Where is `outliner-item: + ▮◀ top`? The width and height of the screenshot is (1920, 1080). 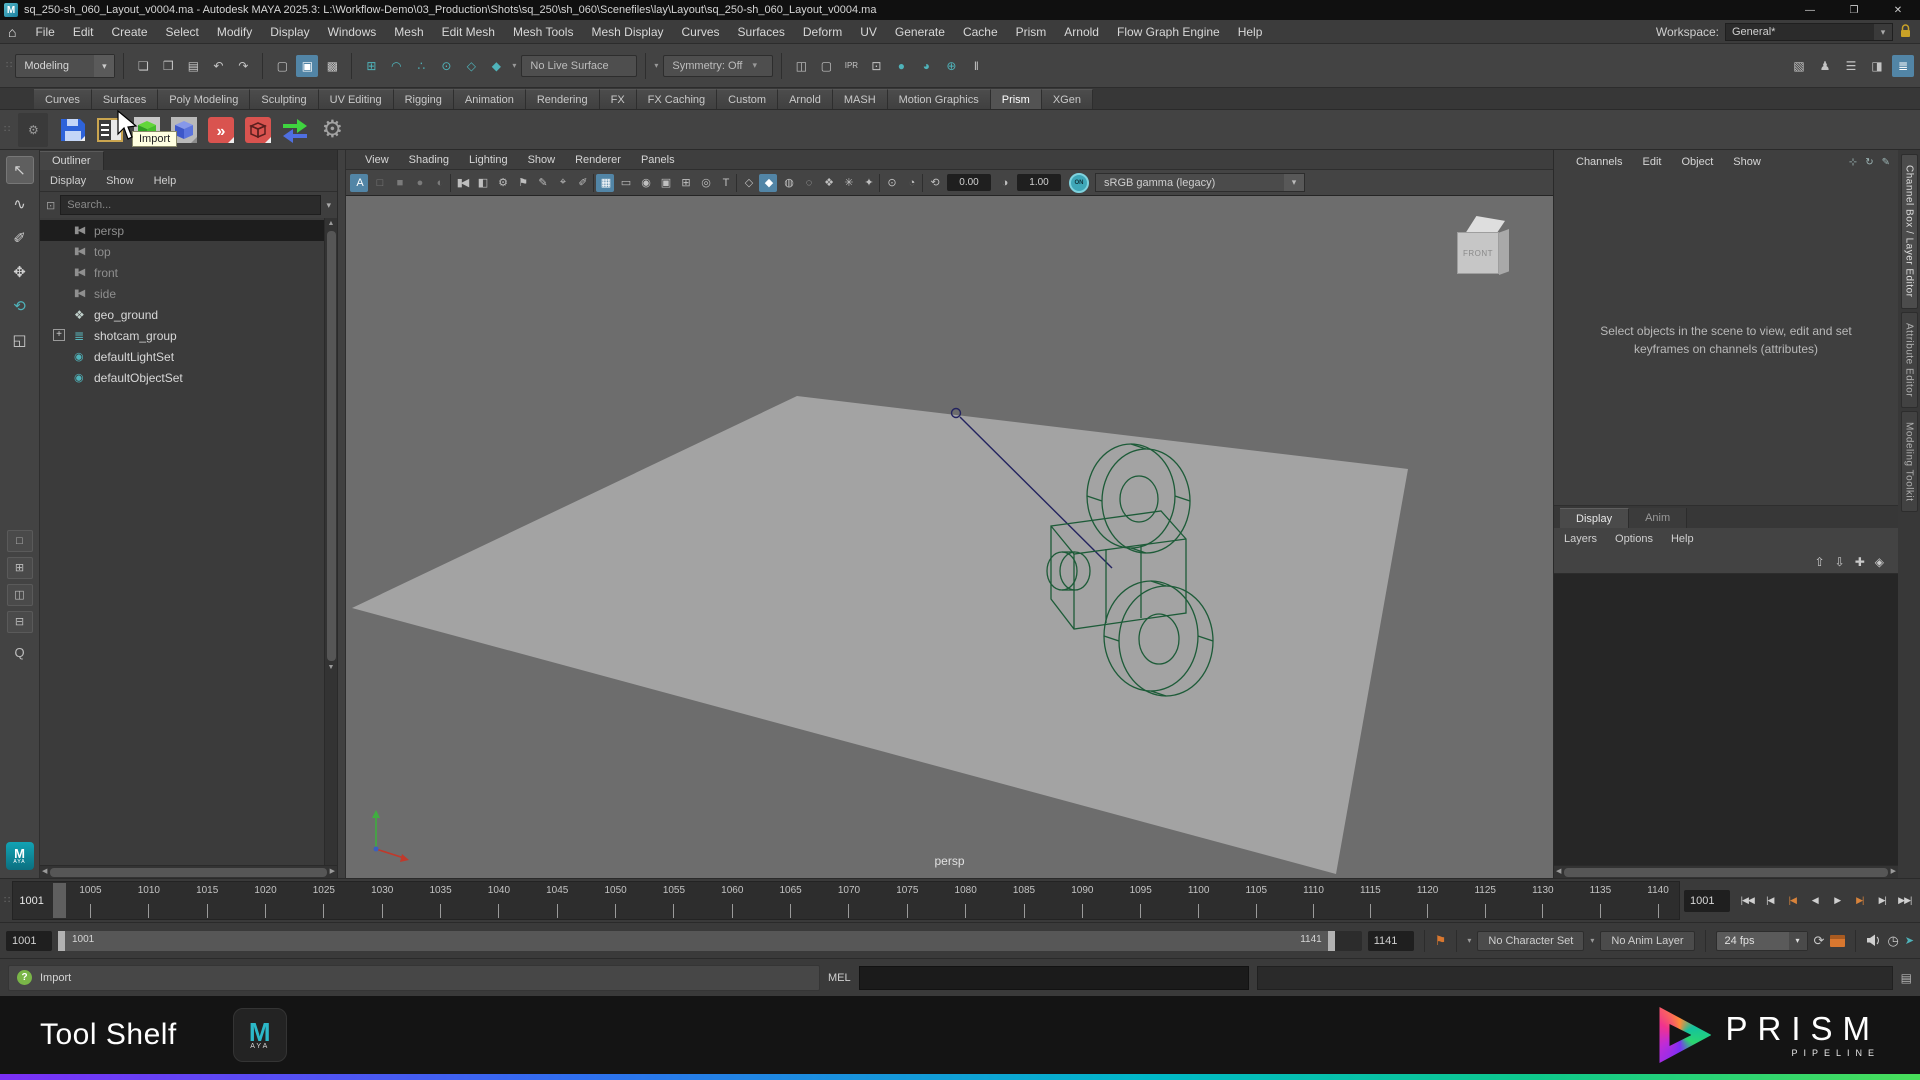 outliner-item: + ▮◀ top is located at coordinates (182, 251).